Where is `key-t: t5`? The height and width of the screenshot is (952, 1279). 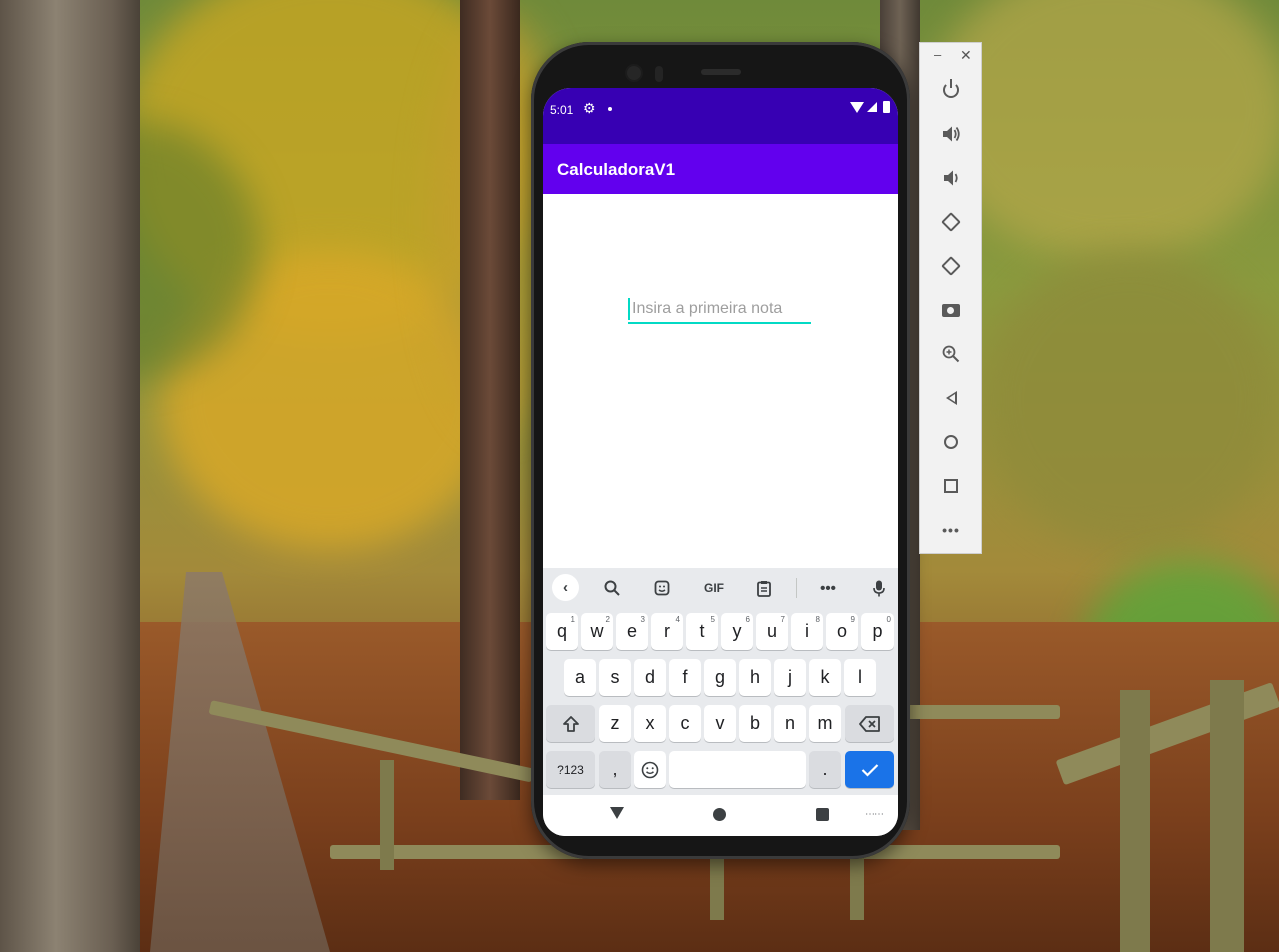
key-t: t5 is located at coordinates (702, 631).